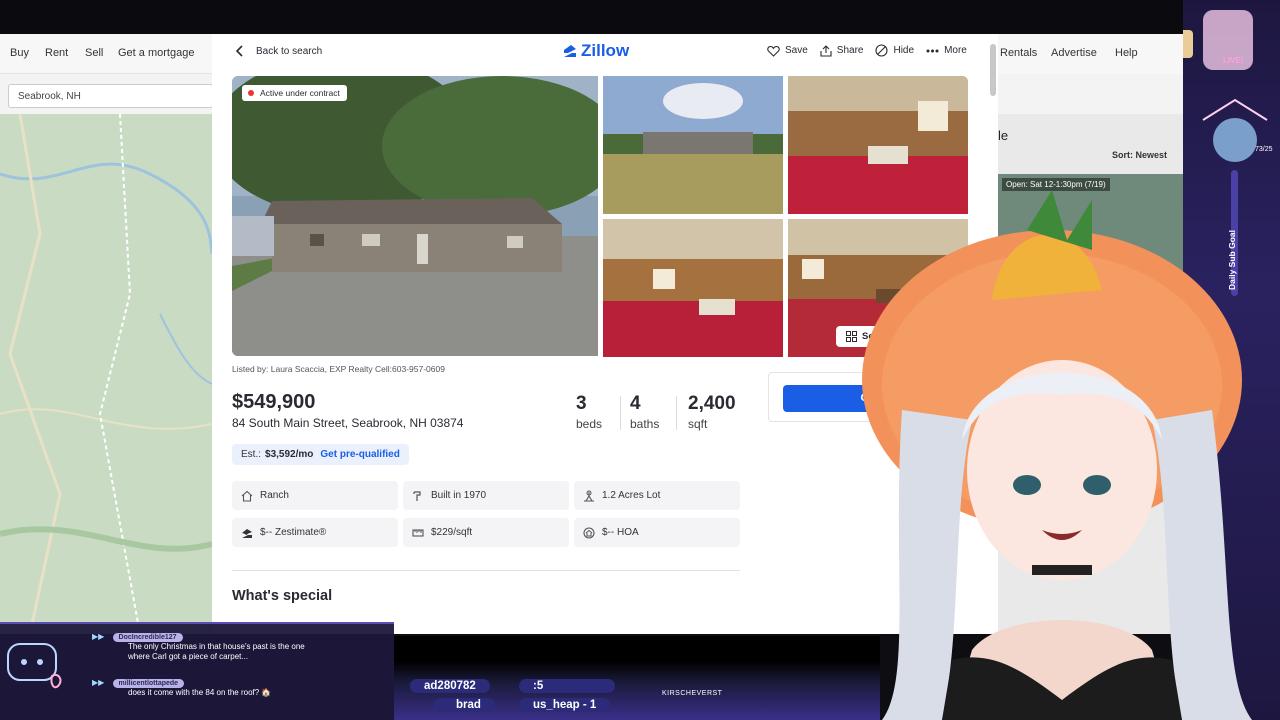 The height and width of the screenshot is (720, 1280). I want to click on logo-text: Zillow, so click(605, 50).